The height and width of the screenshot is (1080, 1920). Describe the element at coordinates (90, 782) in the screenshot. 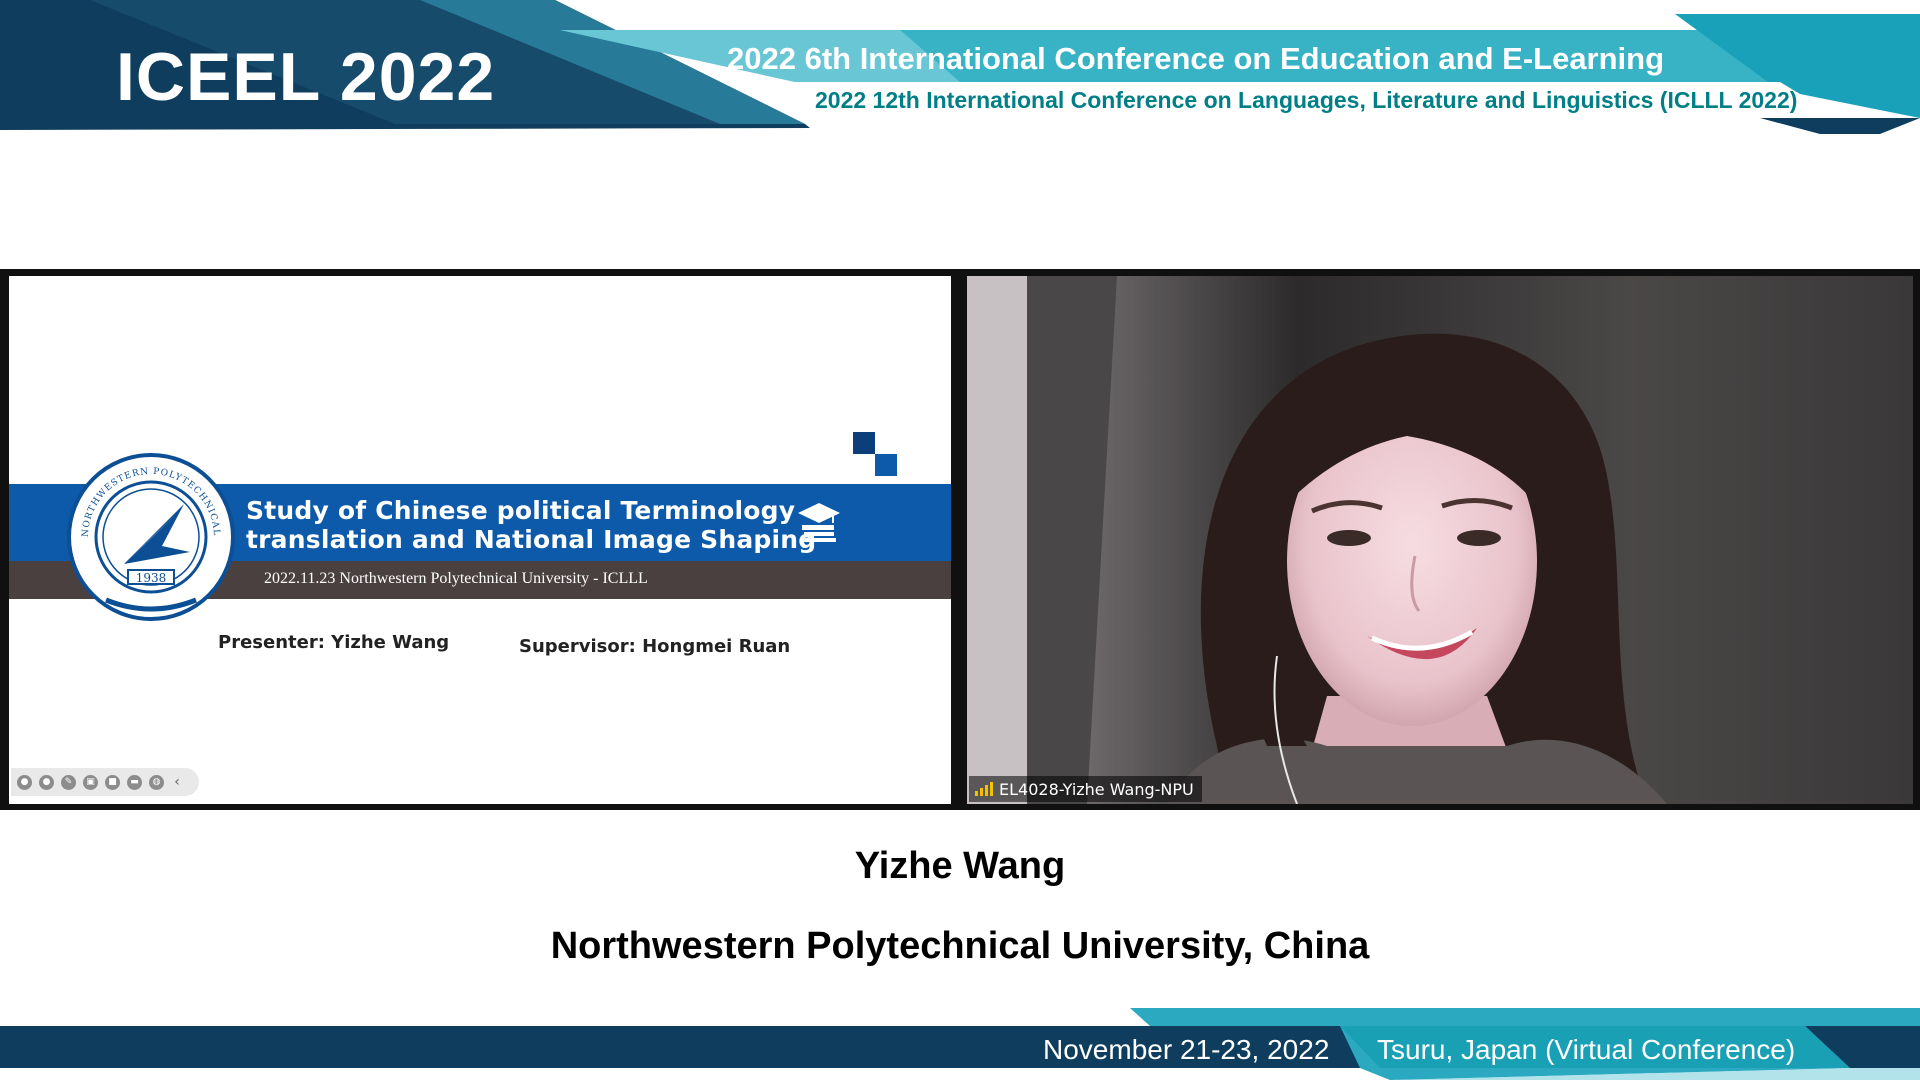

I see `screenshot-icon: ▣` at that location.